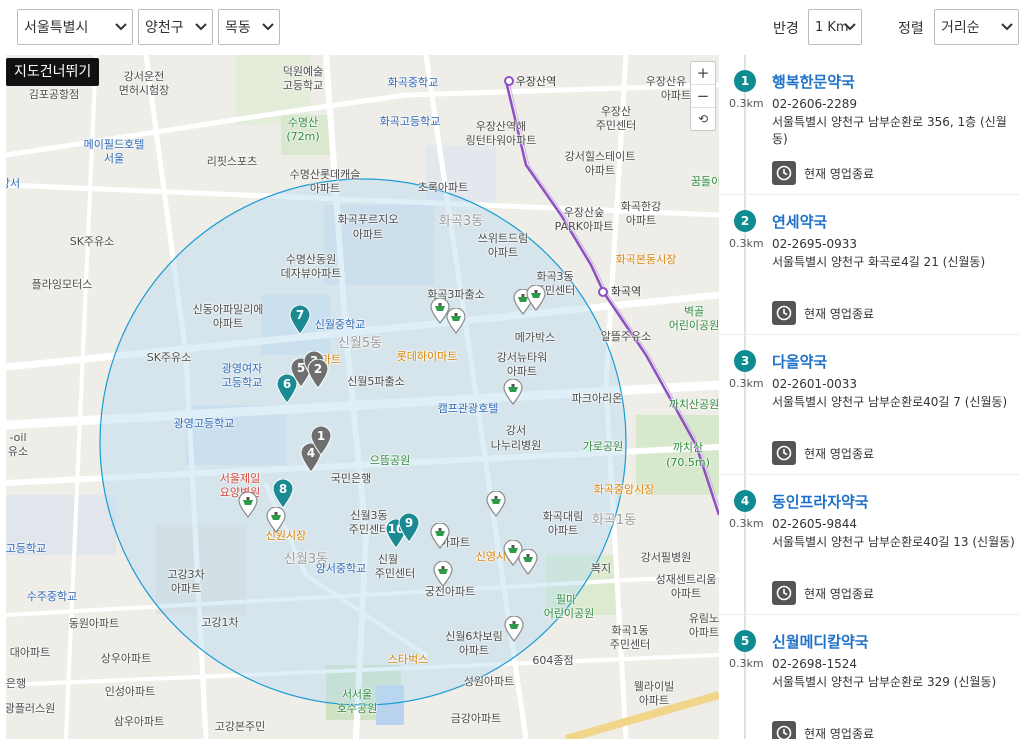 This screenshot has width=1019, height=739. I want to click on result-map-pin: 1, so click(321, 440).